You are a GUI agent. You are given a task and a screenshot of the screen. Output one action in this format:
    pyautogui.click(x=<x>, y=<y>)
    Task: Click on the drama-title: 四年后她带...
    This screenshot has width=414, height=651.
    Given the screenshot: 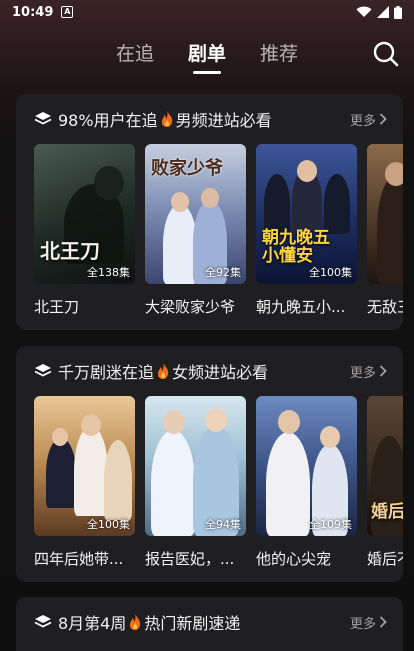 What is the action you would take?
    pyautogui.click(x=79, y=559)
    